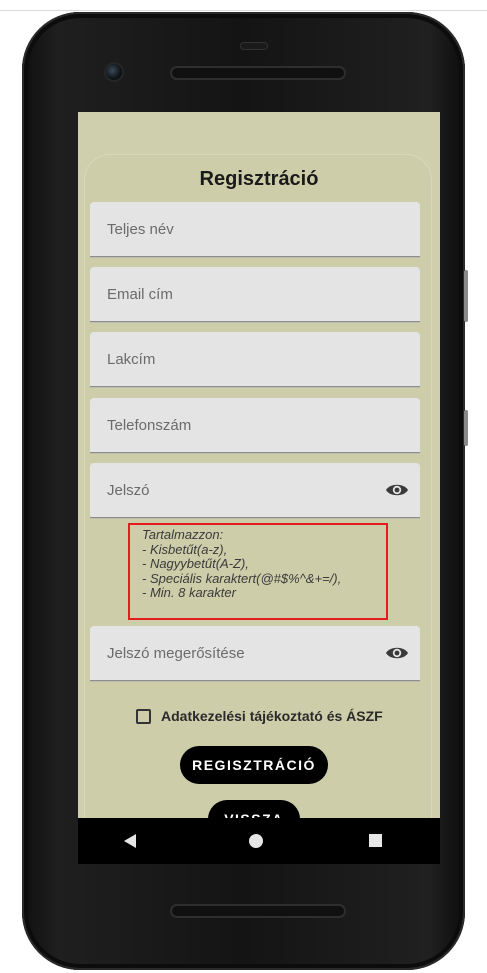 The height and width of the screenshot is (973, 487). I want to click on full-name-placeholder: Teljes név, so click(140, 229).